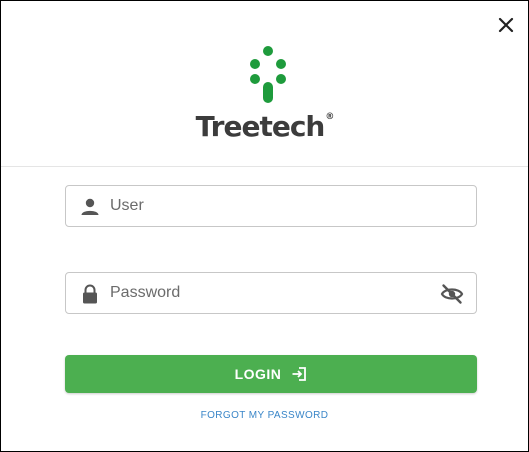  Describe the element at coordinates (264, 415) in the screenshot. I see `forgot-password-link: FORGOT MY PASSWORD` at that location.